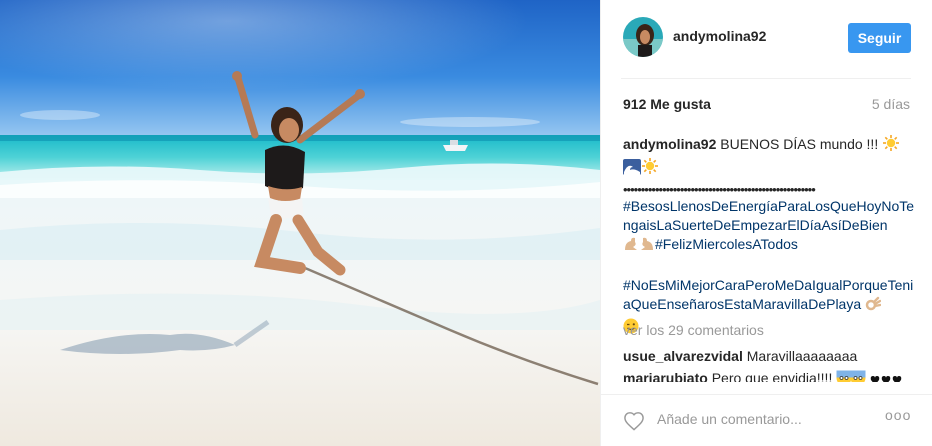 Image resolution: width=932 pixels, height=446 pixels. I want to click on caption-username: andymolina92, so click(669, 144).